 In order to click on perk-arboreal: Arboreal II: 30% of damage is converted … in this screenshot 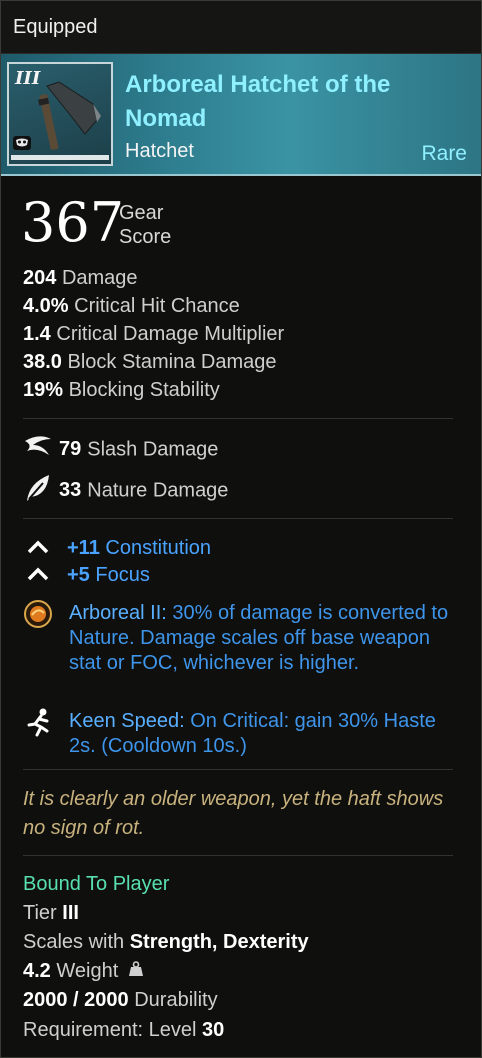, I will do `click(259, 638)`.